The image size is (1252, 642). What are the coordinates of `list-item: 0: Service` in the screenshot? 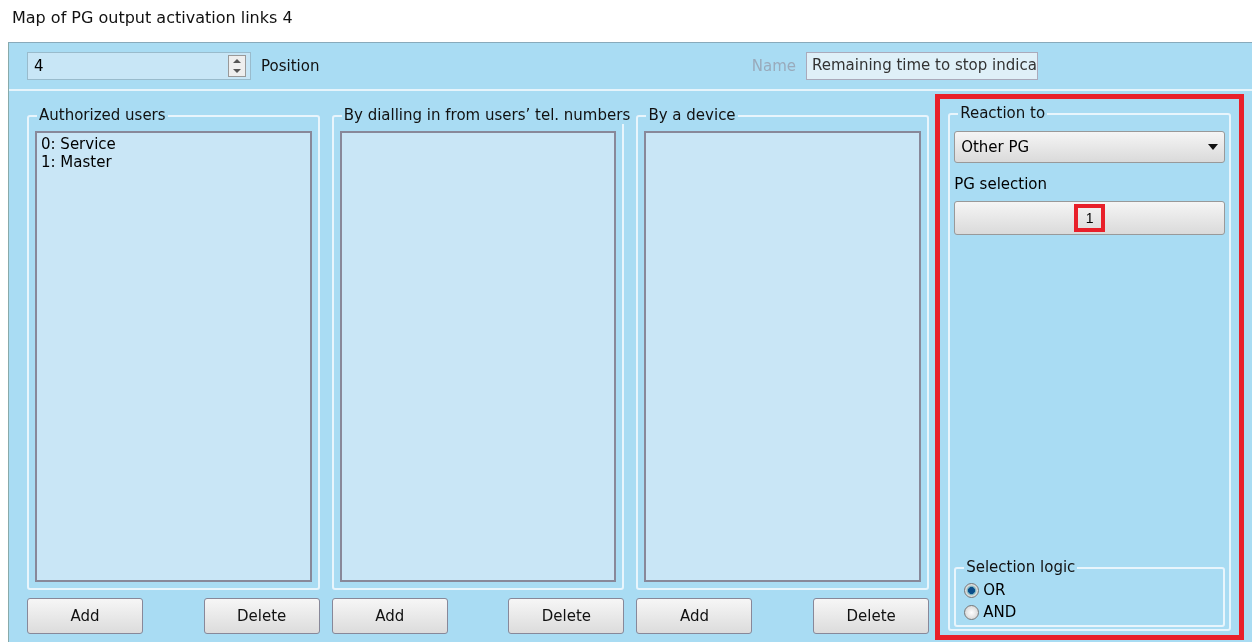 It's located at (173, 144).